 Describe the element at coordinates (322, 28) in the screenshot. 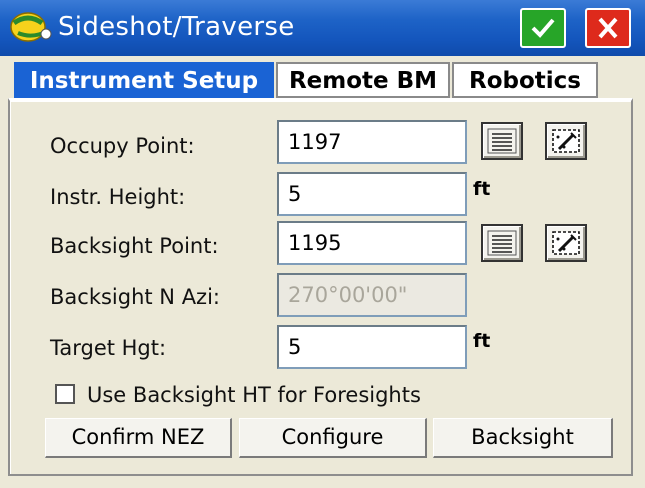

I see `title-bar: Sideshot/Traverse` at that location.